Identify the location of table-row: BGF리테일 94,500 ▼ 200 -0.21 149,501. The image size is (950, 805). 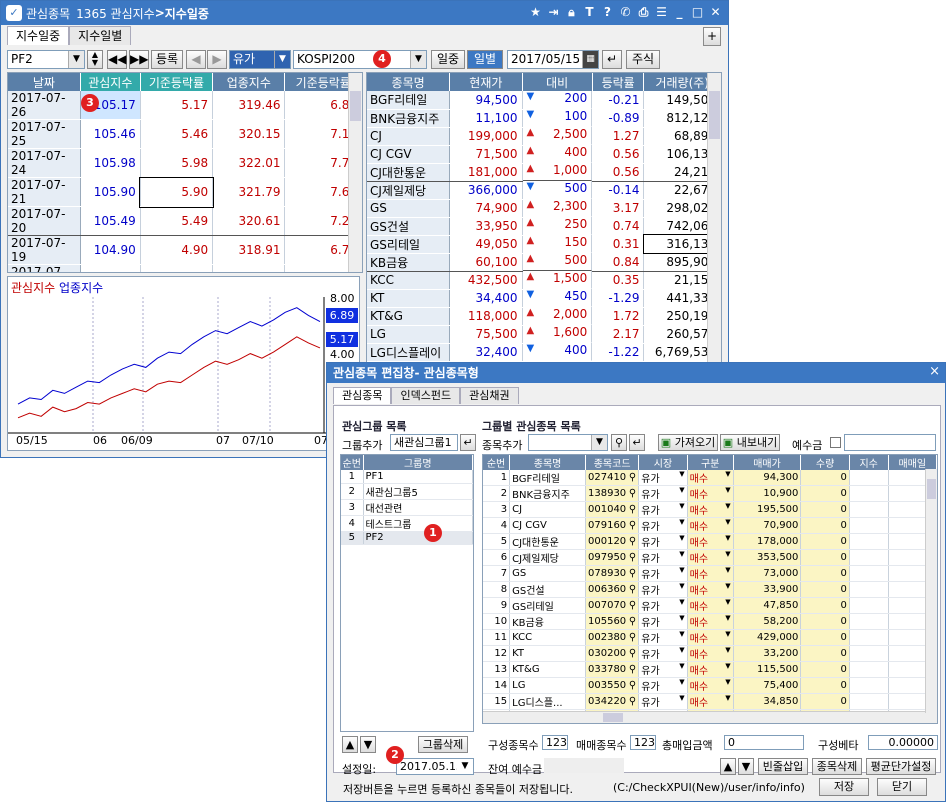
(544, 100).